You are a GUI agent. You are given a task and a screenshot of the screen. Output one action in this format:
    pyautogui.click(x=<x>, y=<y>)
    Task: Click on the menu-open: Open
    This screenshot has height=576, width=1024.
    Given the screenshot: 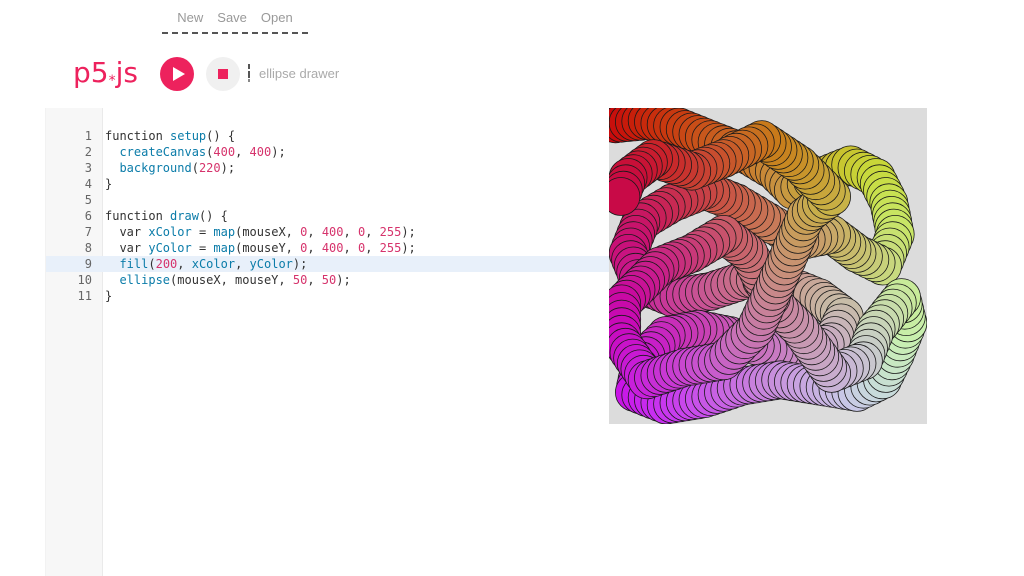 What is the action you would take?
    pyautogui.click(x=277, y=17)
    